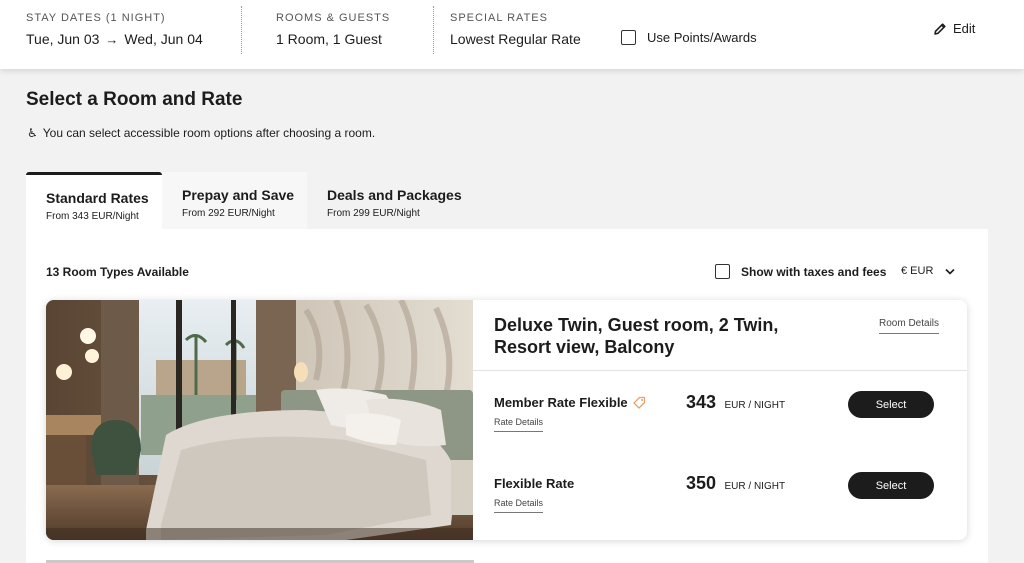 The height and width of the screenshot is (563, 1024). I want to click on tab-standard-rates: Standard Rates From 343 EUR/Night, so click(94, 201).